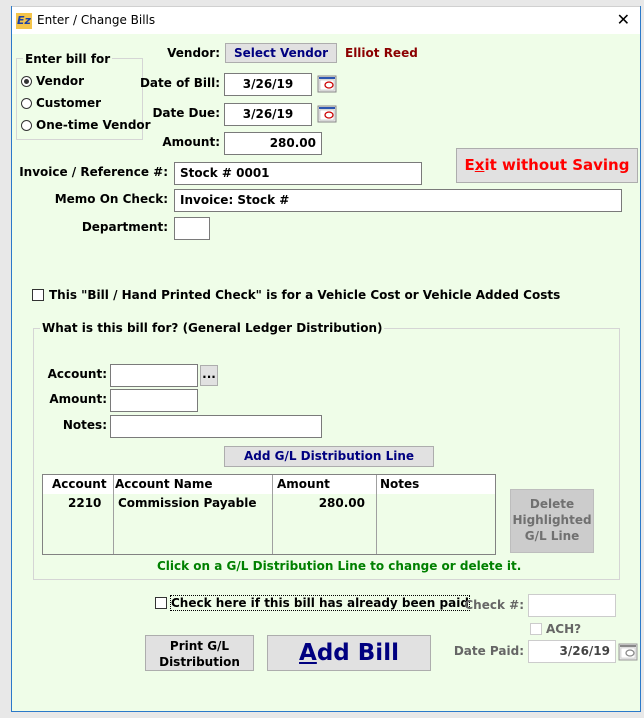 This screenshot has height=718, width=644. I want to click on grid-header-amount: Amount, so click(303, 484).